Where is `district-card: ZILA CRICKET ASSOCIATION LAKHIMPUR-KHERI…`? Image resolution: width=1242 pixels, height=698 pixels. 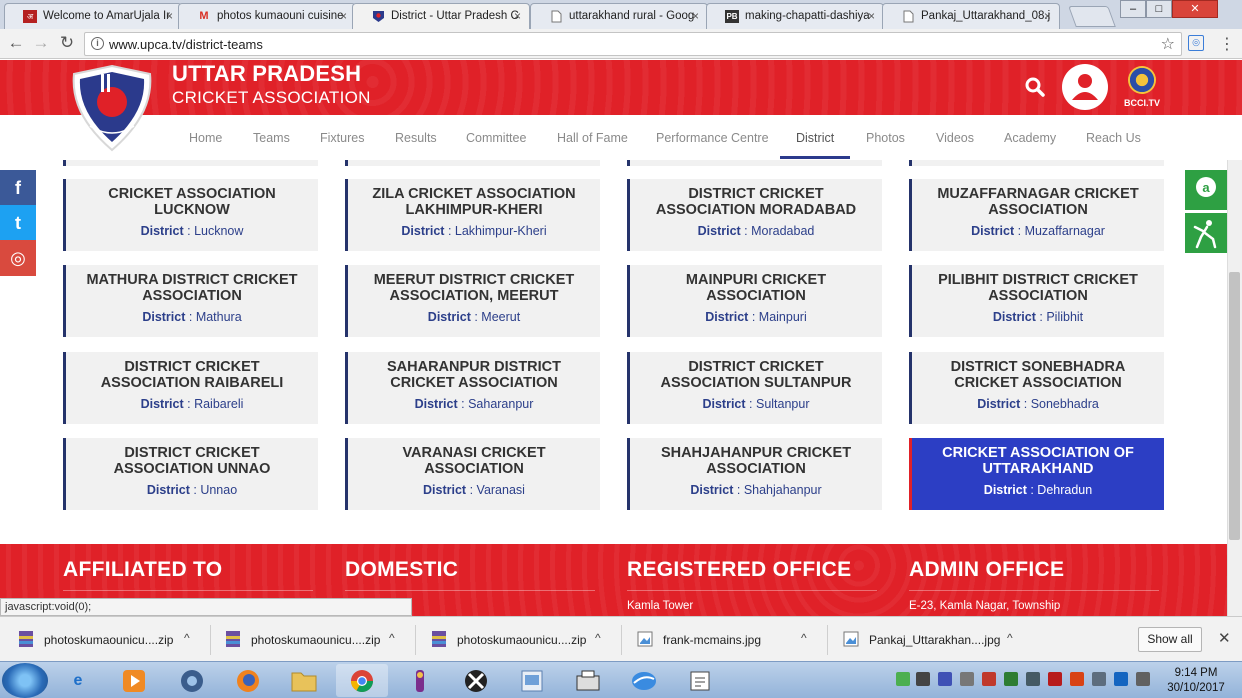
district-card: ZILA CRICKET ASSOCIATION LAKHIMPUR-KHERI… is located at coordinates (472, 215).